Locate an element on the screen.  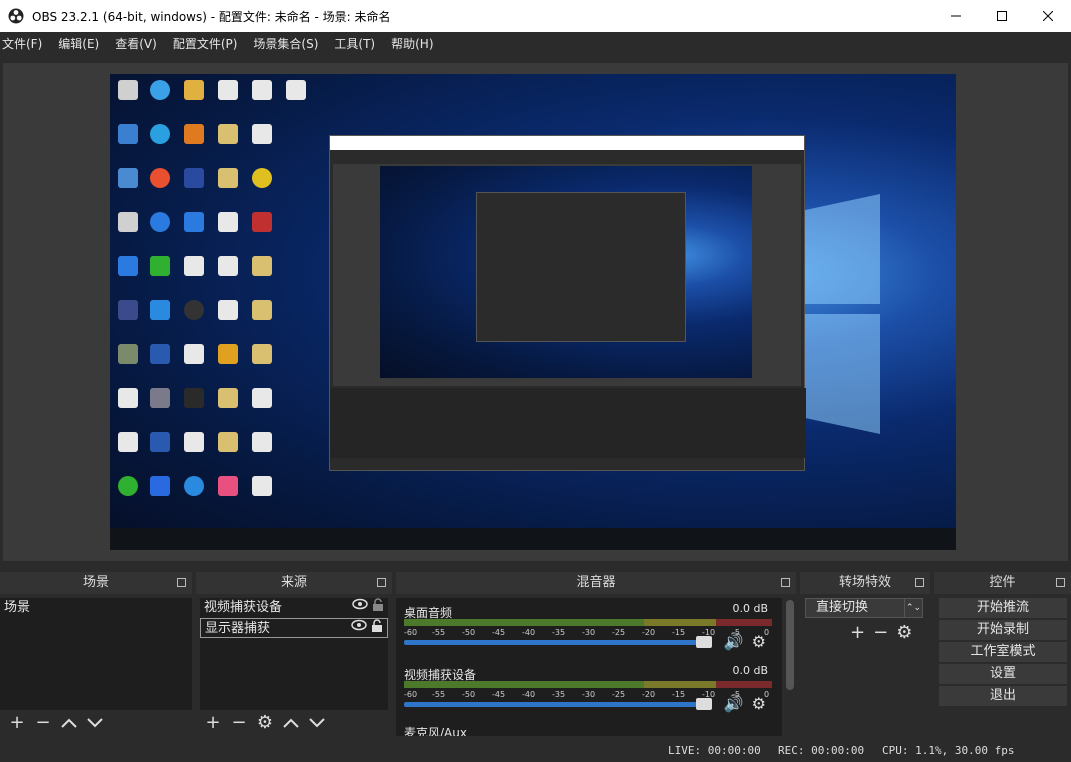
menu-view: 查看(V) is located at coordinates (139, 44).